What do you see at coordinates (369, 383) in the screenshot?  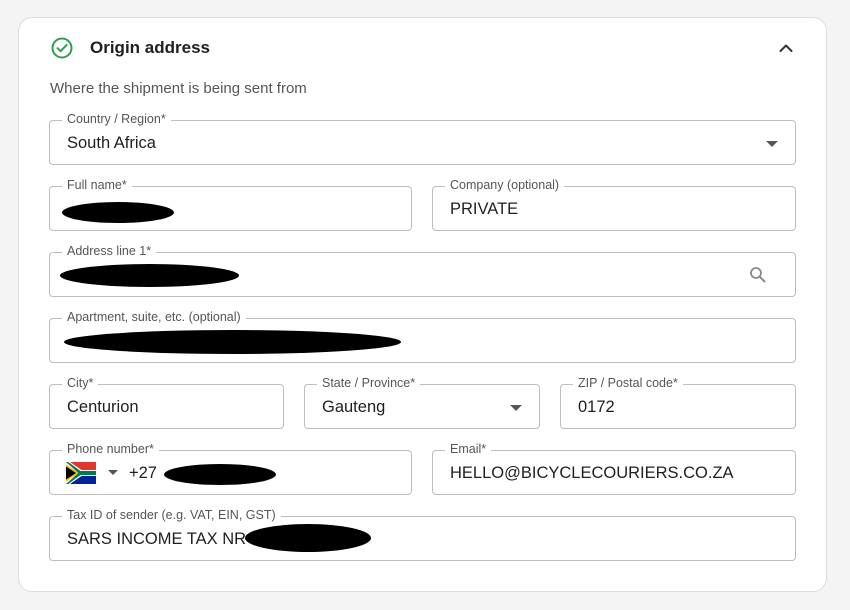 I see `state-label: State / Province*` at bounding box center [369, 383].